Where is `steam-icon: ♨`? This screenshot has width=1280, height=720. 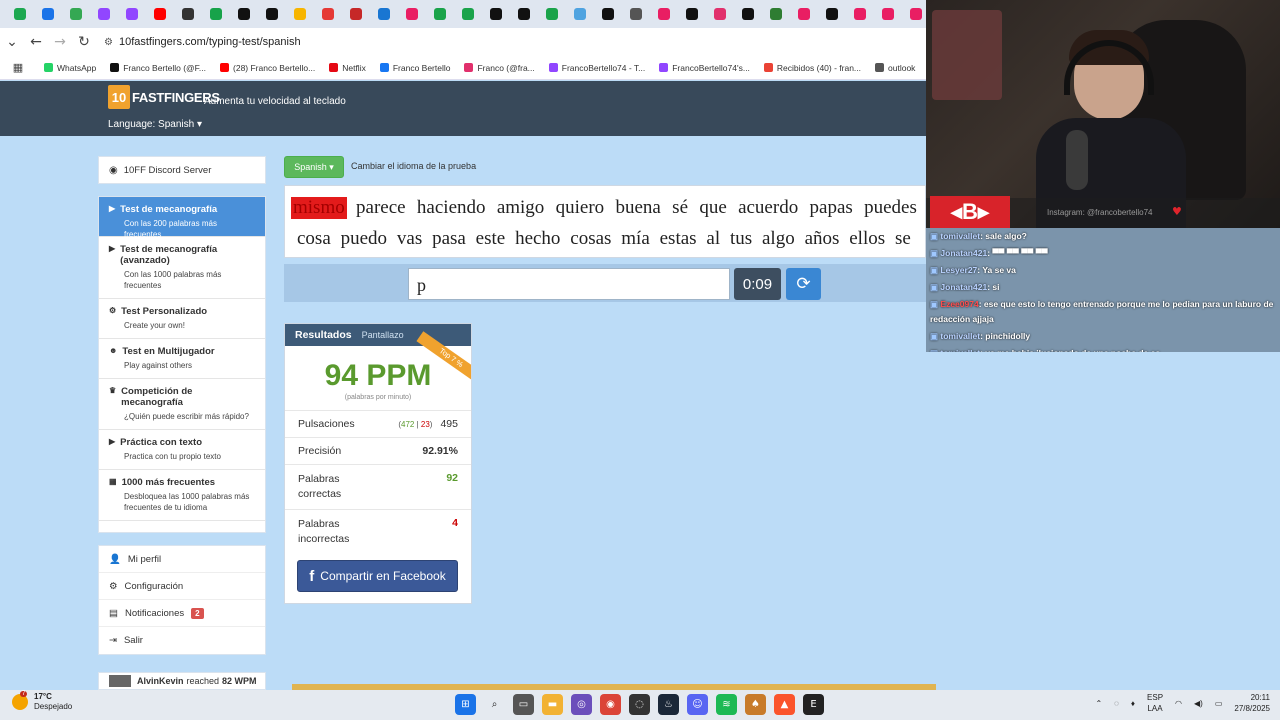
steam-icon: ♨ is located at coordinates (668, 704).